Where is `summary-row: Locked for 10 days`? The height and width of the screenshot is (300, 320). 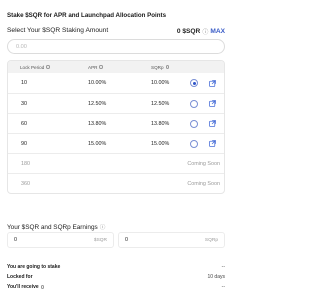 summary-row: Locked for 10 days is located at coordinates (116, 277).